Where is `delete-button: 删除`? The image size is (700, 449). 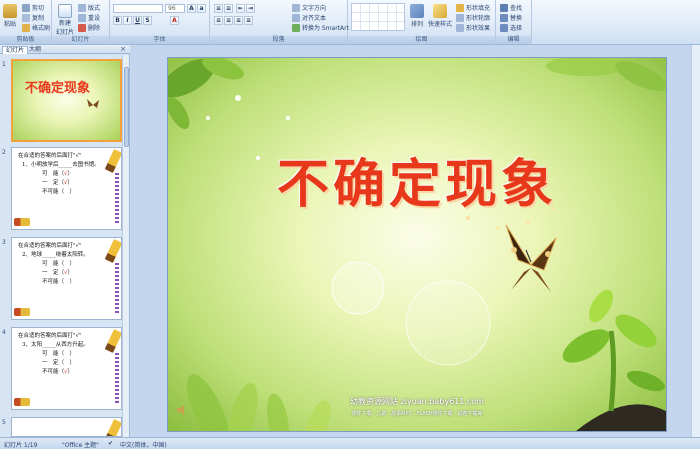 delete-button: 删除 is located at coordinates (89, 27).